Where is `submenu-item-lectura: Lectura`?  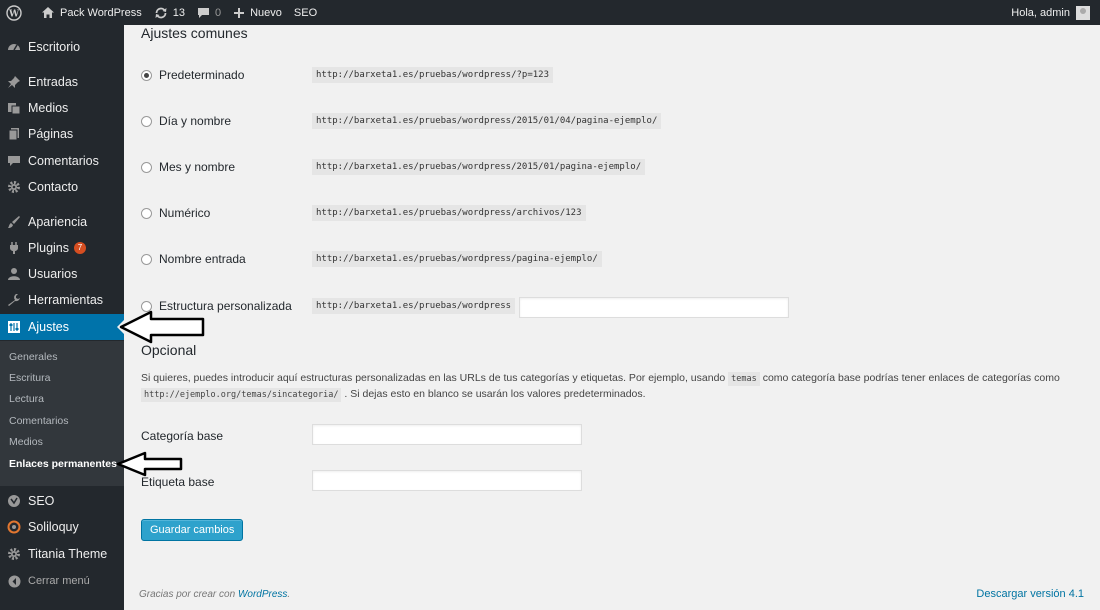
submenu-item-lectura: Lectura is located at coordinates (26, 399).